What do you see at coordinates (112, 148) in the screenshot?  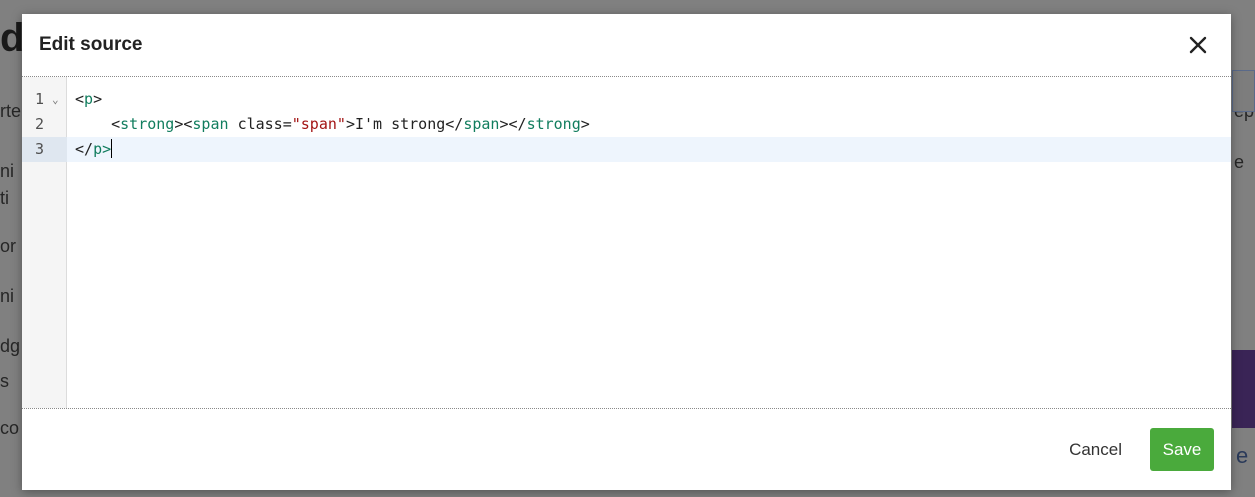 I see `text-cursor` at bounding box center [112, 148].